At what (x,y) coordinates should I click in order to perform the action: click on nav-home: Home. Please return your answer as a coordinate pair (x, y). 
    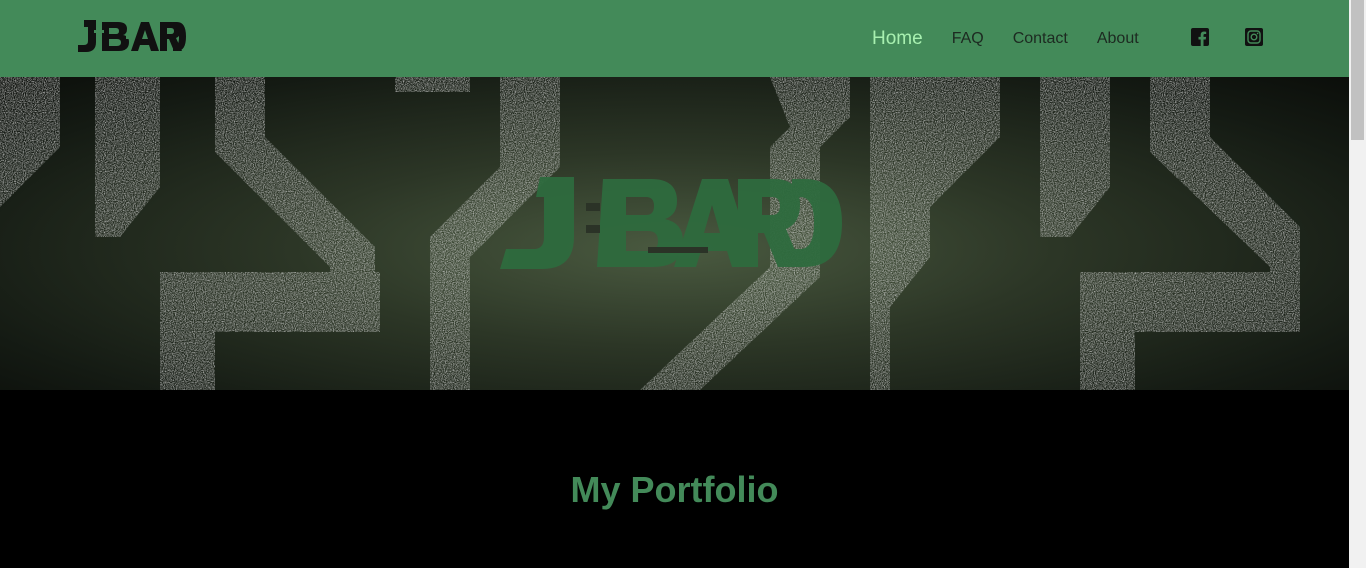
    Looking at the image, I should click on (897, 38).